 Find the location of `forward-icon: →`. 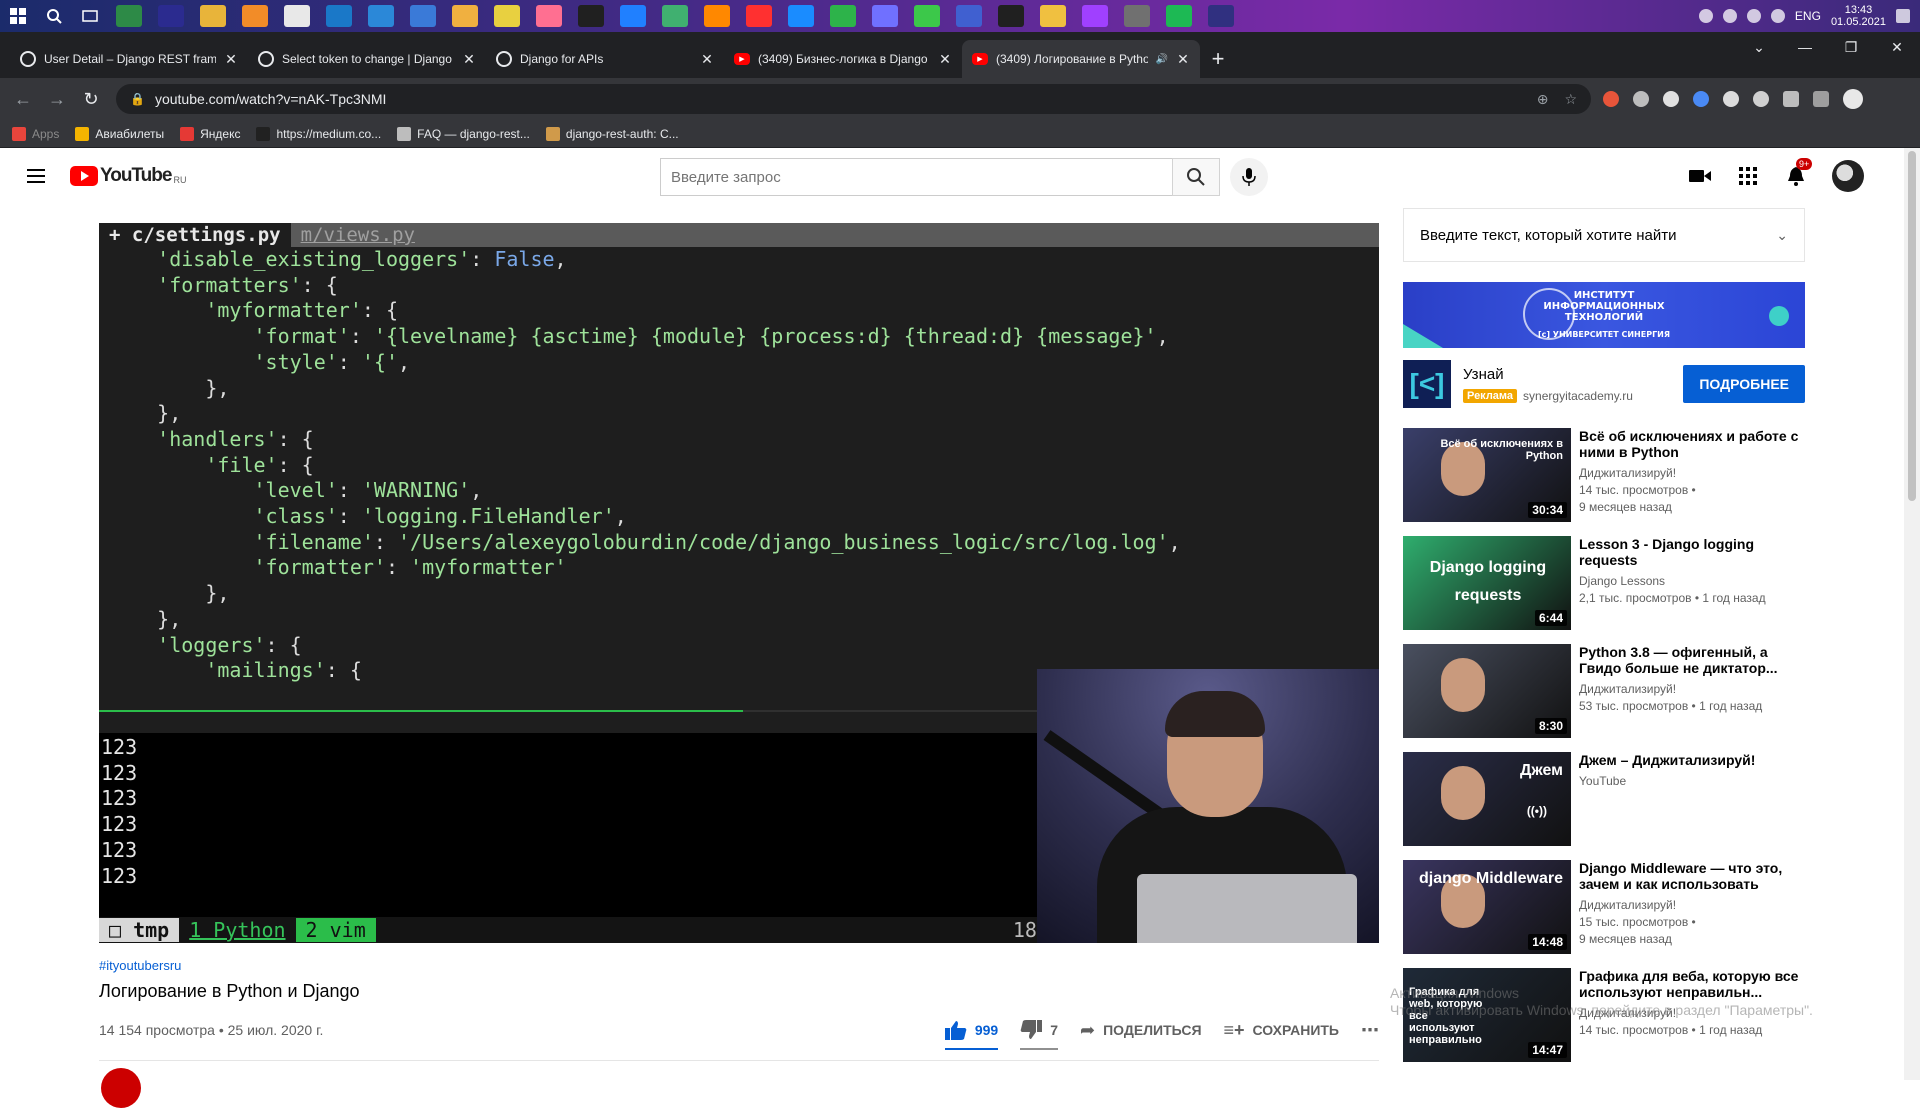

forward-icon: → is located at coordinates (57, 99).